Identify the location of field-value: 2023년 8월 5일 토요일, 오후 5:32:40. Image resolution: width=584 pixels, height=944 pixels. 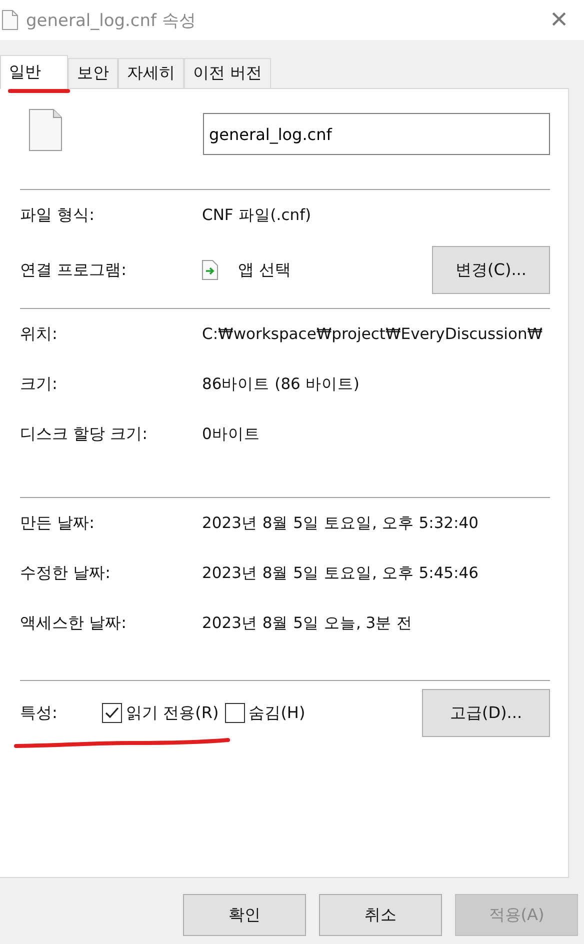
(340, 523).